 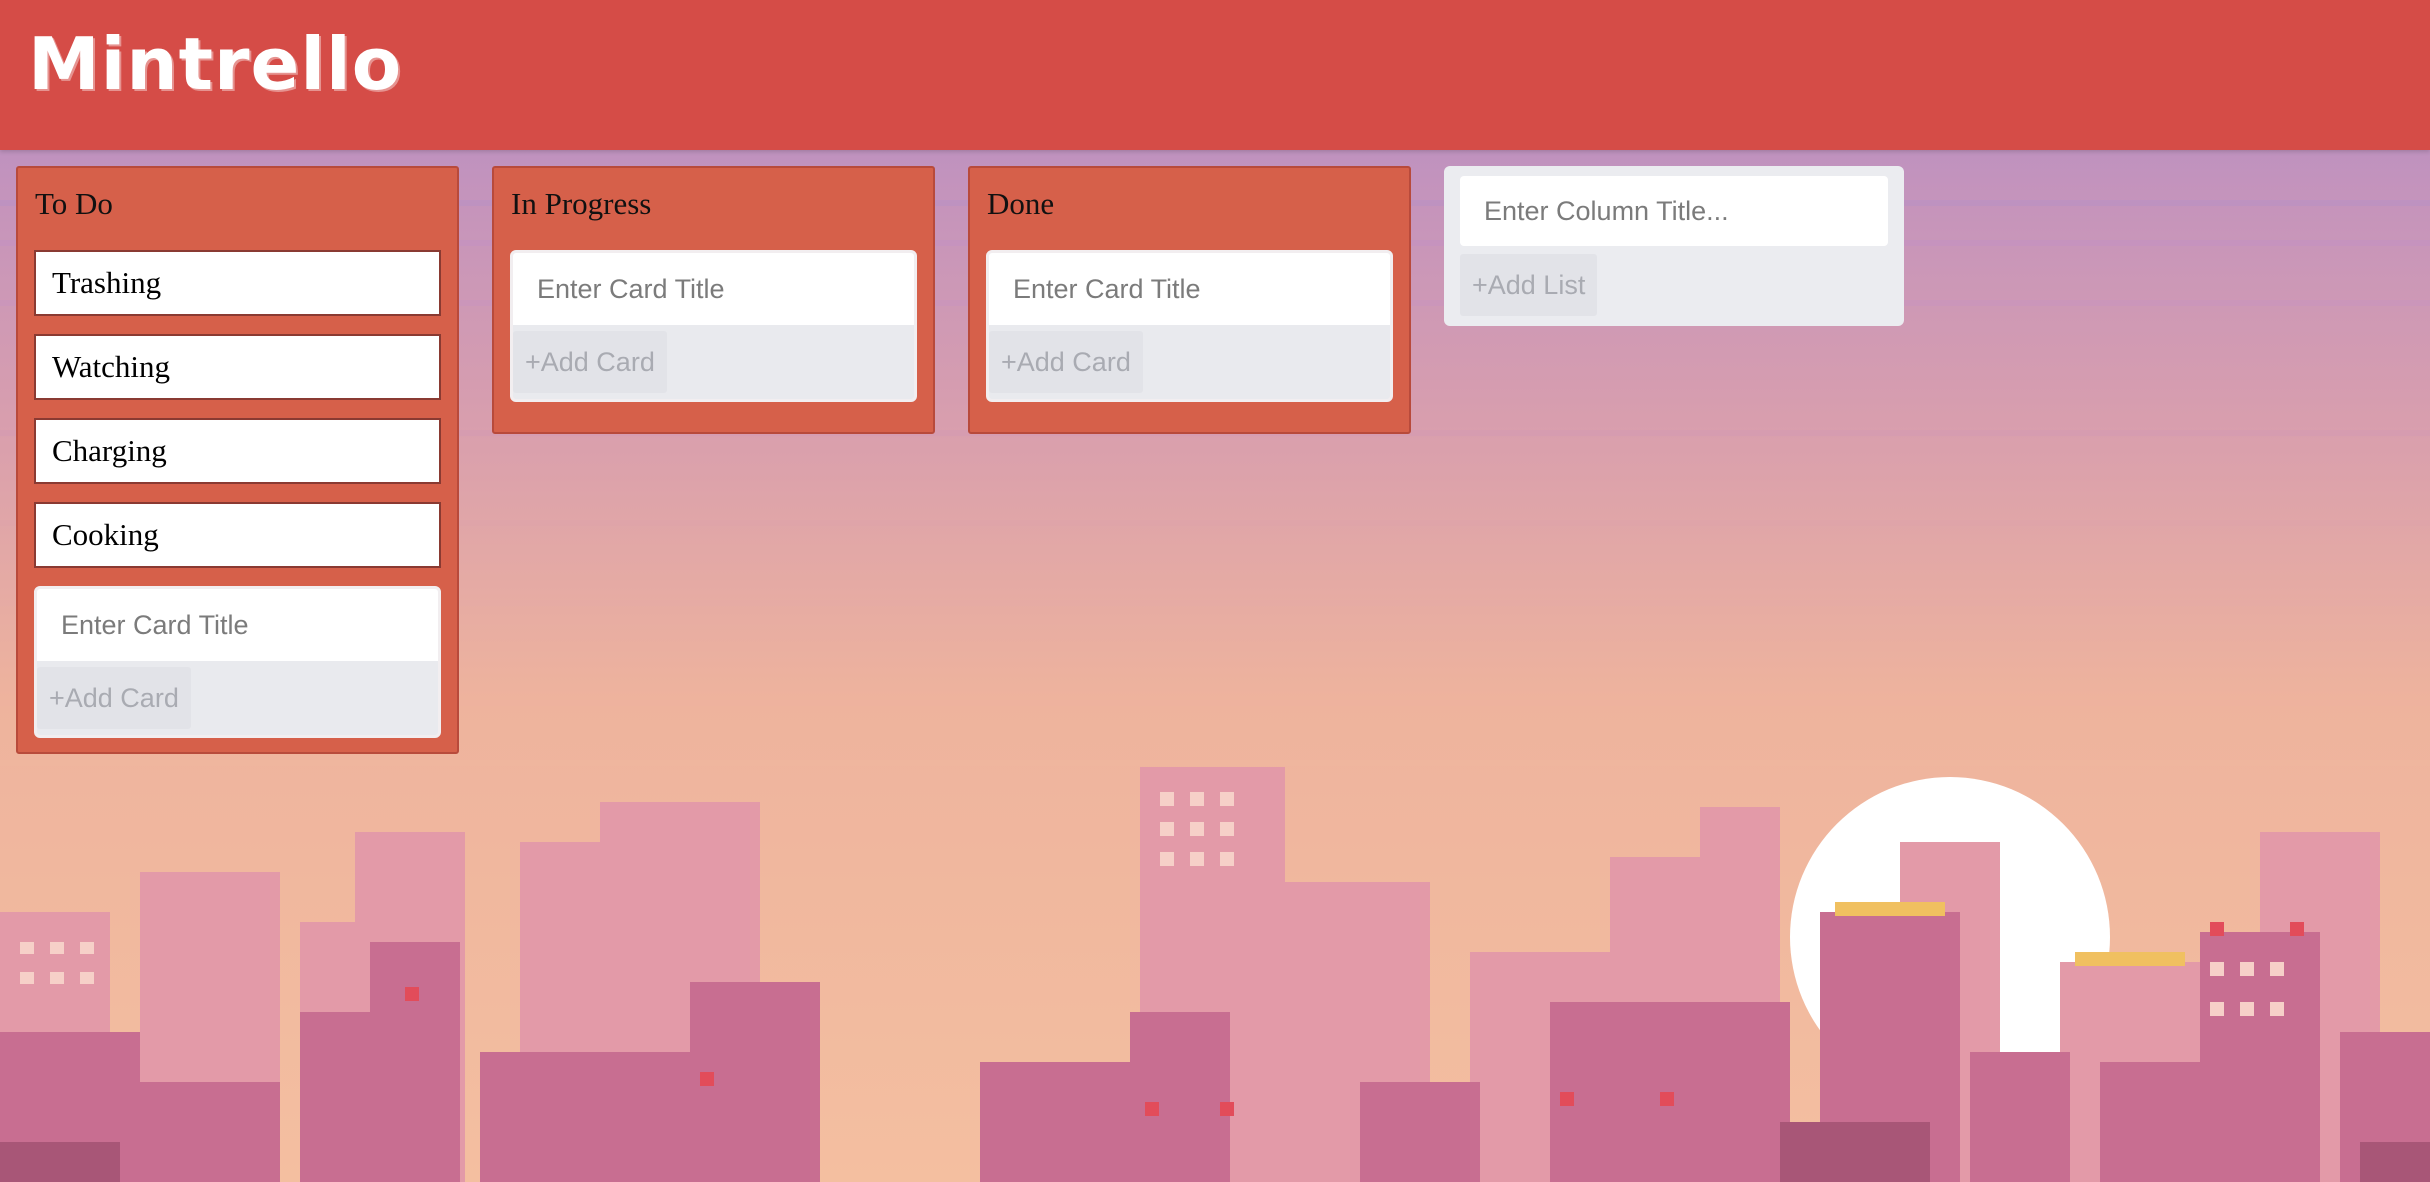 What do you see at coordinates (1529, 285) in the screenshot?
I see `add-list-button: +Add List` at bounding box center [1529, 285].